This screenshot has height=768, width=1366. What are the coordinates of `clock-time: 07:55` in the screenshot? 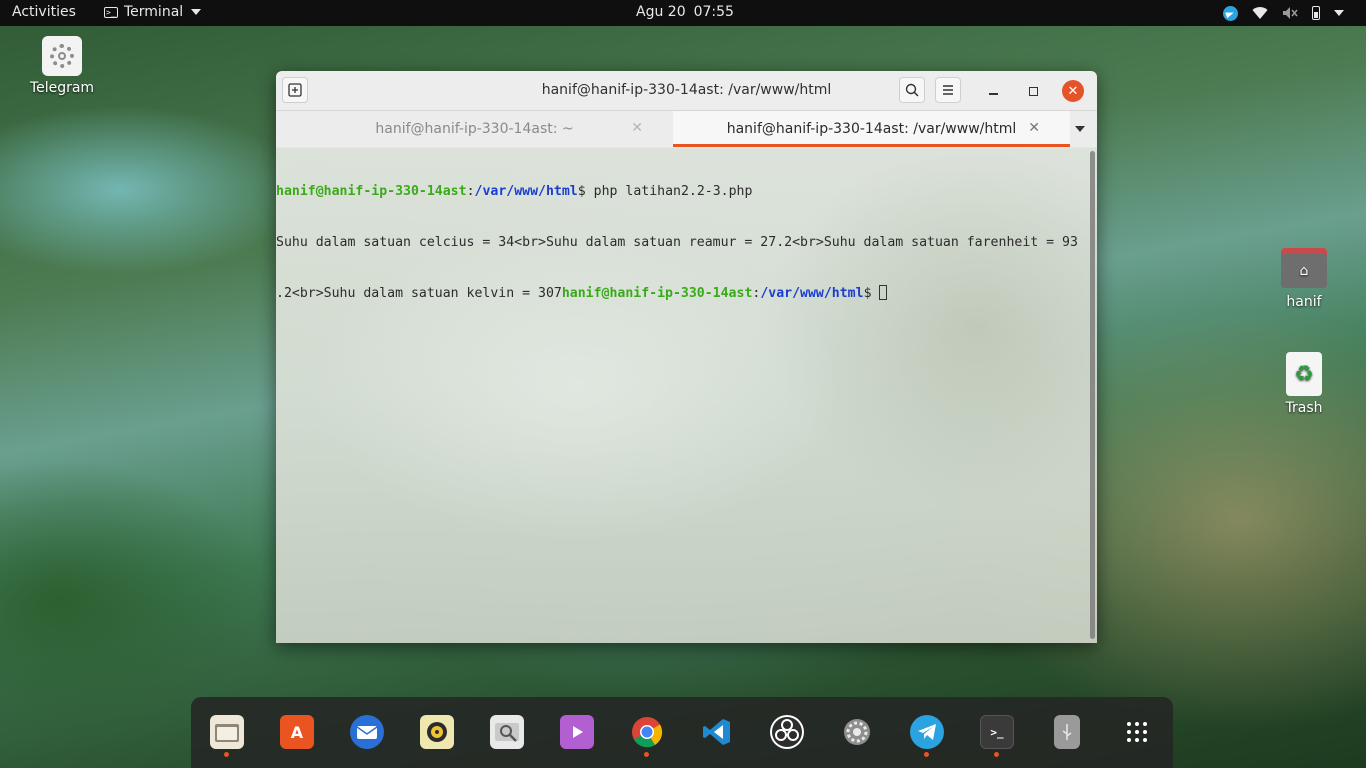 It's located at (713, 12).